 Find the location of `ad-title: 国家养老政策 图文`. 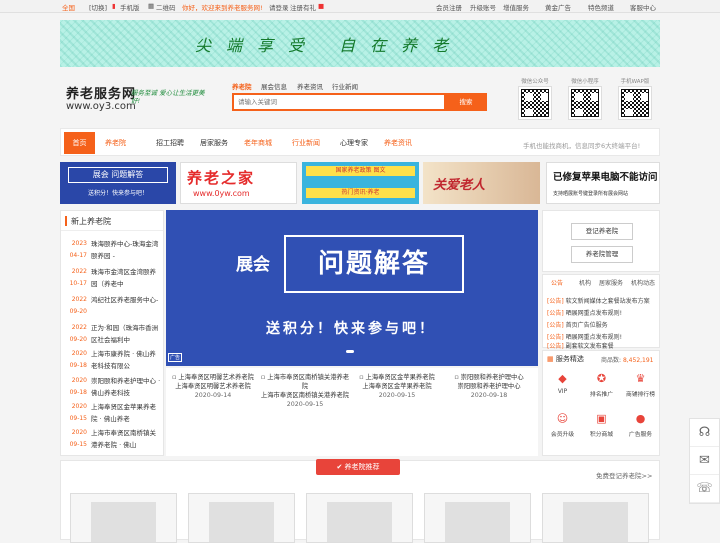

ad-title: 国家养老政策 图文 is located at coordinates (360, 171).